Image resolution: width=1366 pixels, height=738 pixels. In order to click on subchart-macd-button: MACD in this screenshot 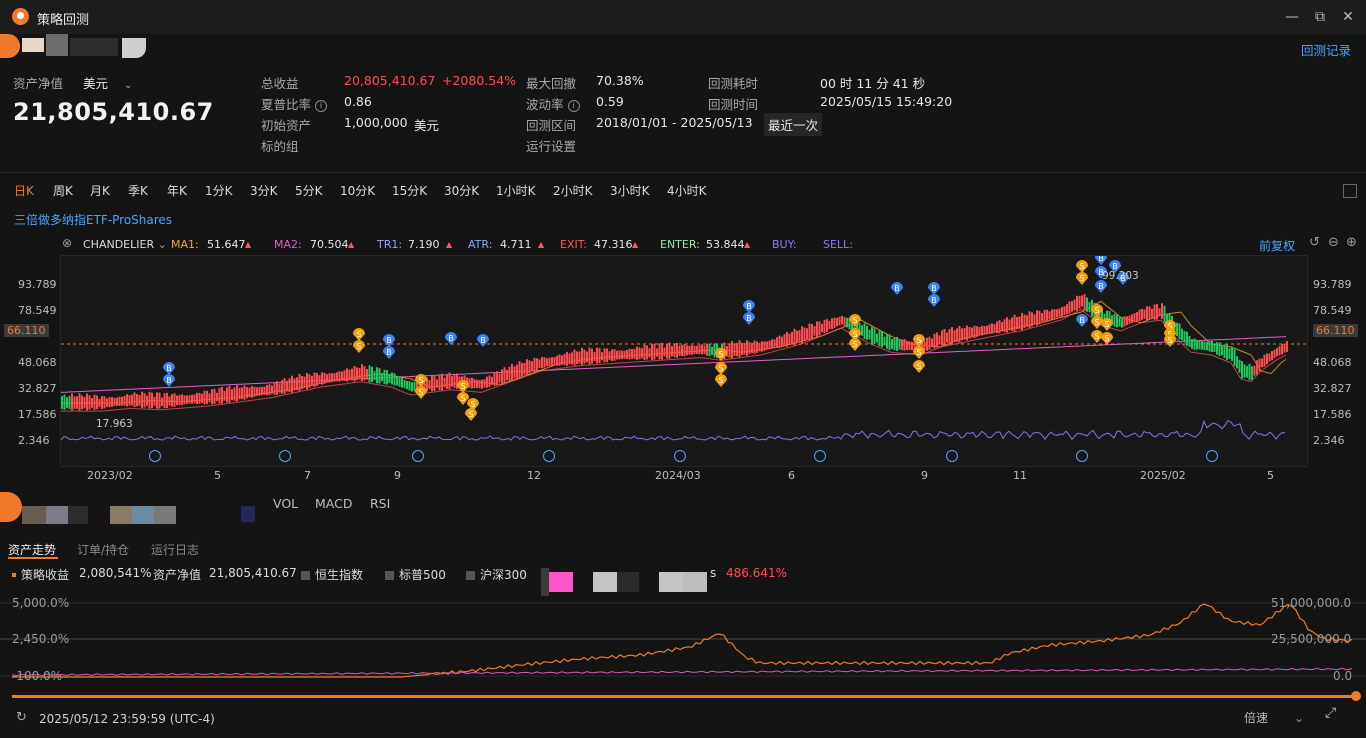, I will do `click(333, 503)`.